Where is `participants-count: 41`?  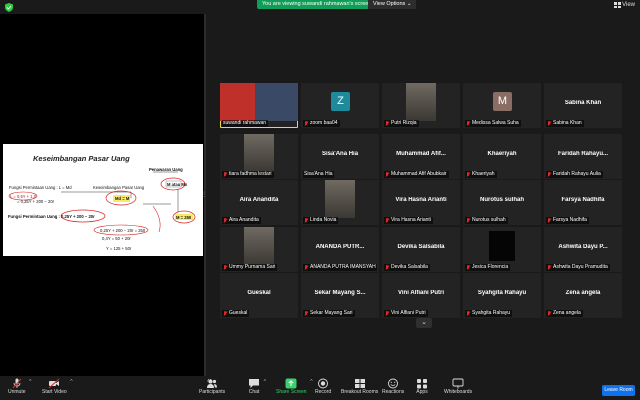
participants-count: 41 is located at coordinates (210, 380).